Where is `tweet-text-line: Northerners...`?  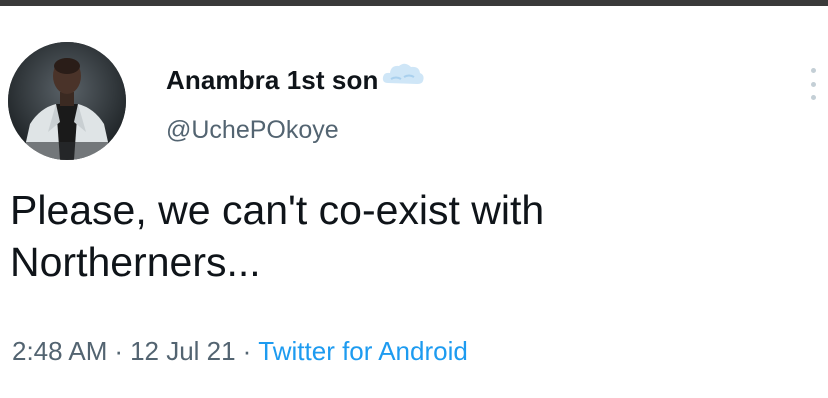 tweet-text-line: Northerners... is located at coordinates (135, 262).